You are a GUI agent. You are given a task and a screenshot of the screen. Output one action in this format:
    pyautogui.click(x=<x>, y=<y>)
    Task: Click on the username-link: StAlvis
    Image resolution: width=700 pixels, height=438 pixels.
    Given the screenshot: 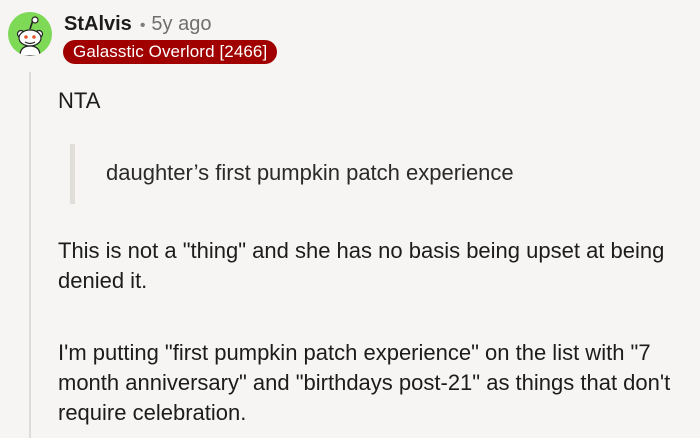 What is the action you would take?
    pyautogui.click(x=98, y=24)
    